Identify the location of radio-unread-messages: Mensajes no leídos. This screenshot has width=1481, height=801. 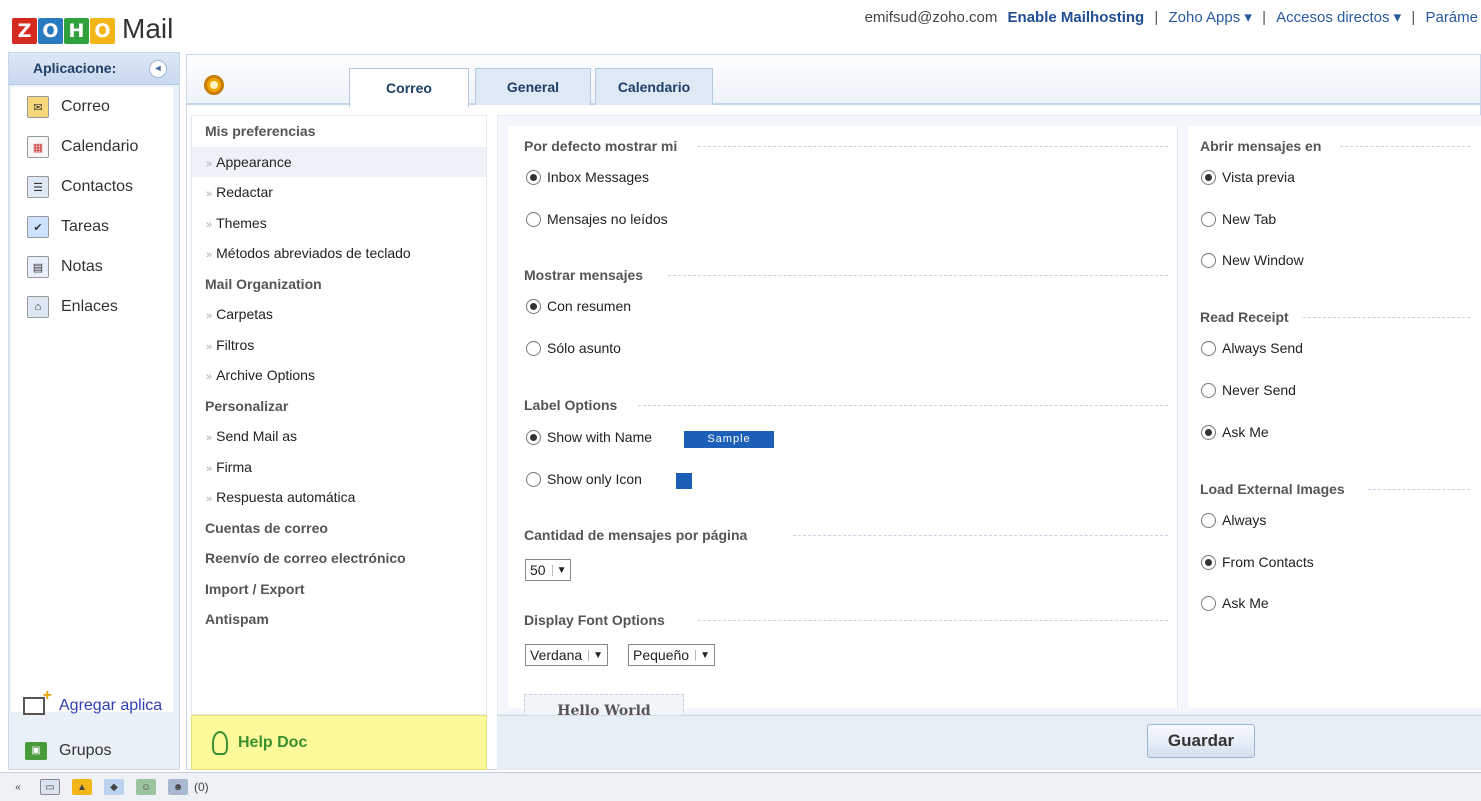
(597, 219).